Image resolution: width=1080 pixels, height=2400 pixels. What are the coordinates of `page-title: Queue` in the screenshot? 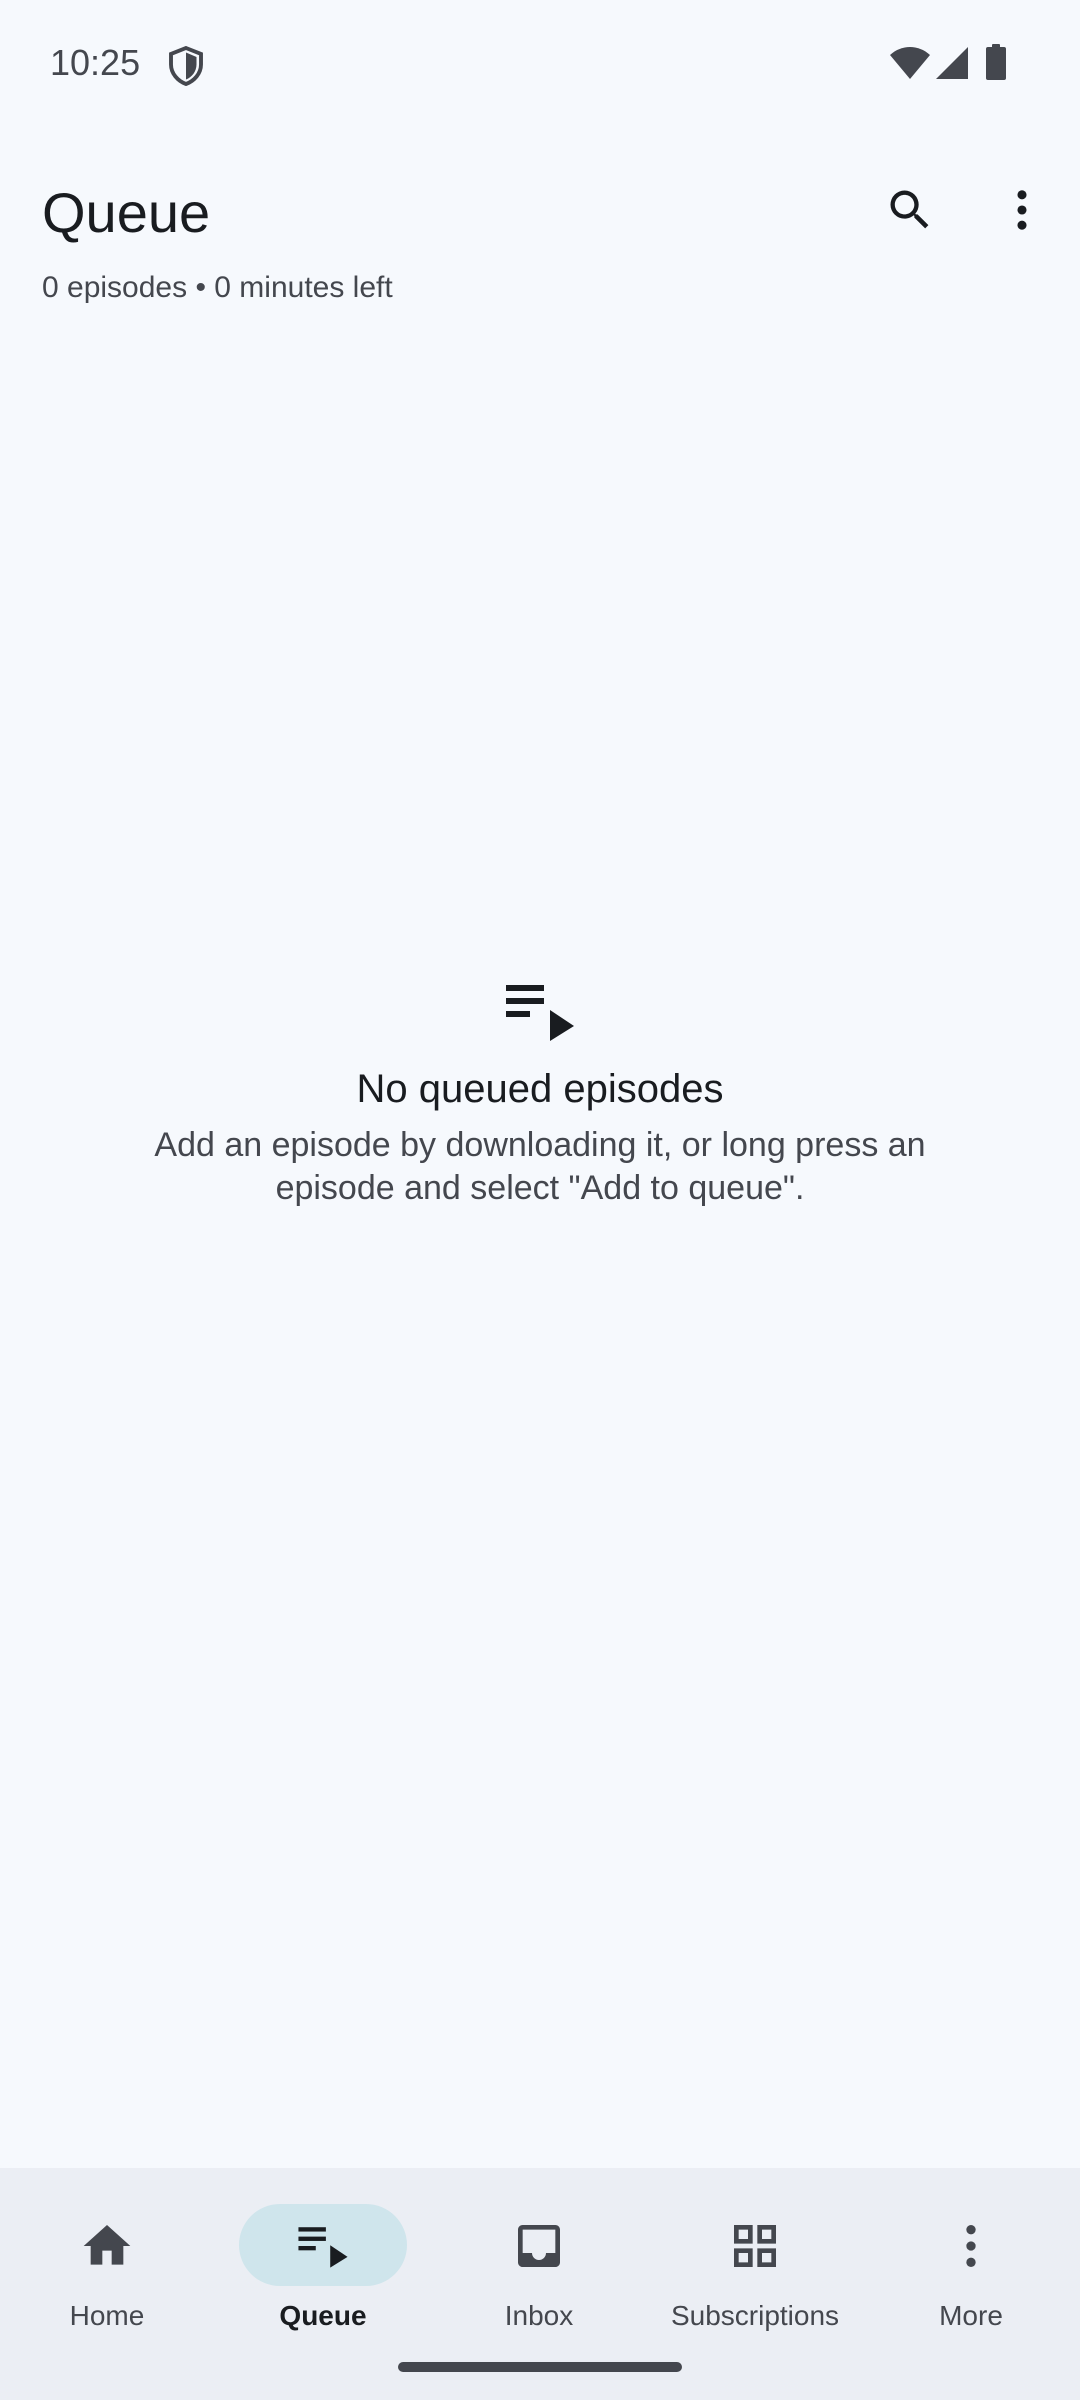 It's located at (126, 212).